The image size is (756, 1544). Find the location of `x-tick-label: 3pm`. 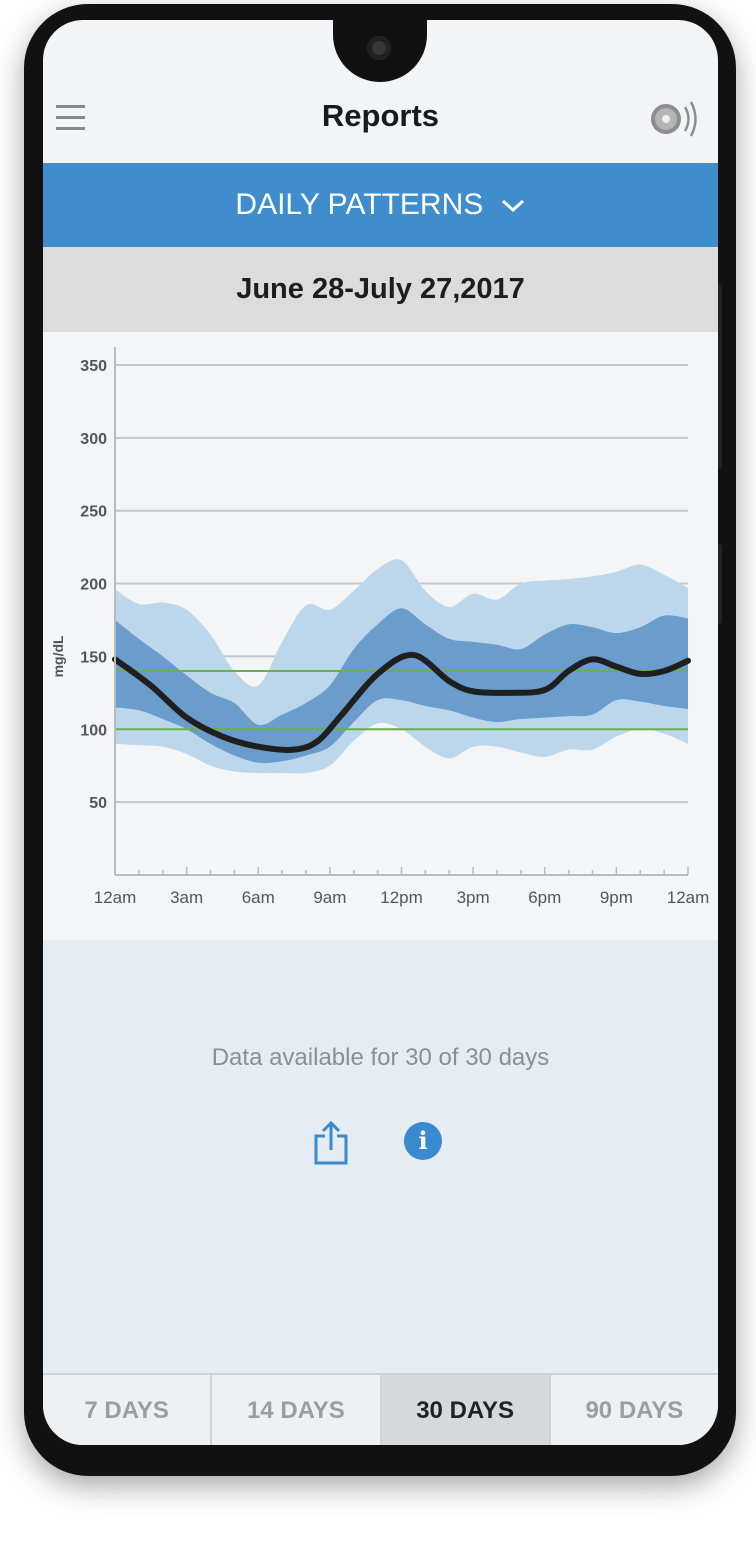

x-tick-label: 3pm is located at coordinates (473, 897).